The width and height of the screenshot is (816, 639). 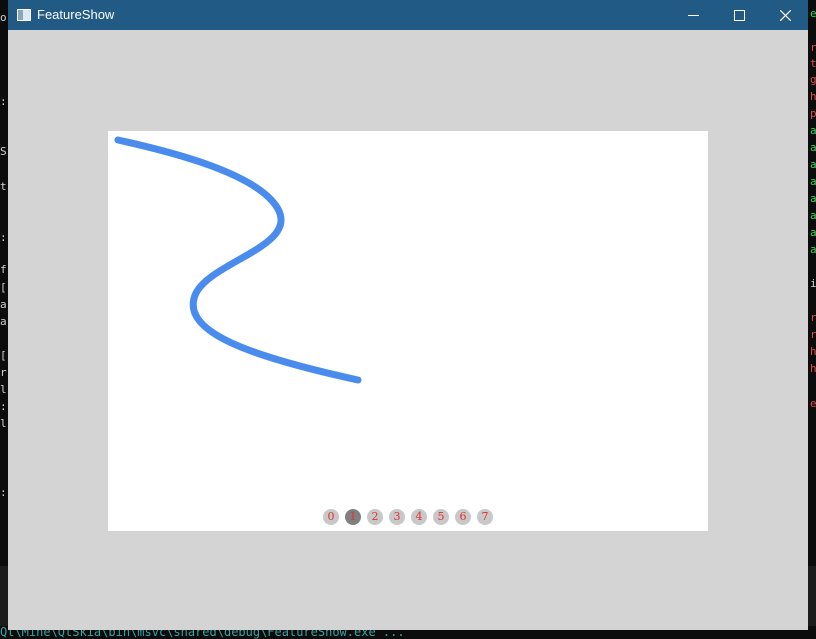 What do you see at coordinates (813, 79) in the screenshot?
I see `console-text-fragment: g` at bounding box center [813, 79].